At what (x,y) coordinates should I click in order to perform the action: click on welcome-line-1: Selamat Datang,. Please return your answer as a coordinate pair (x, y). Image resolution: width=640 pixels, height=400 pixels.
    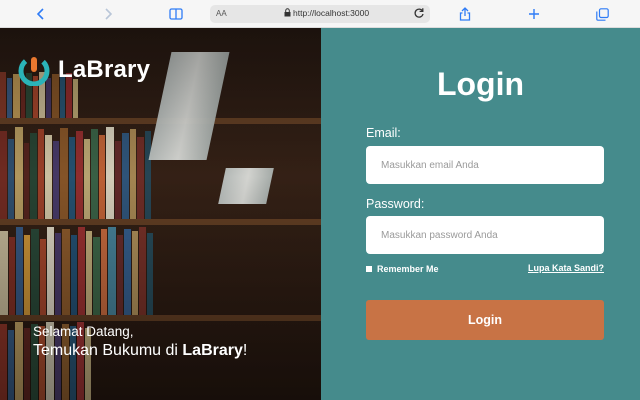
    Looking at the image, I should click on (83, 331).